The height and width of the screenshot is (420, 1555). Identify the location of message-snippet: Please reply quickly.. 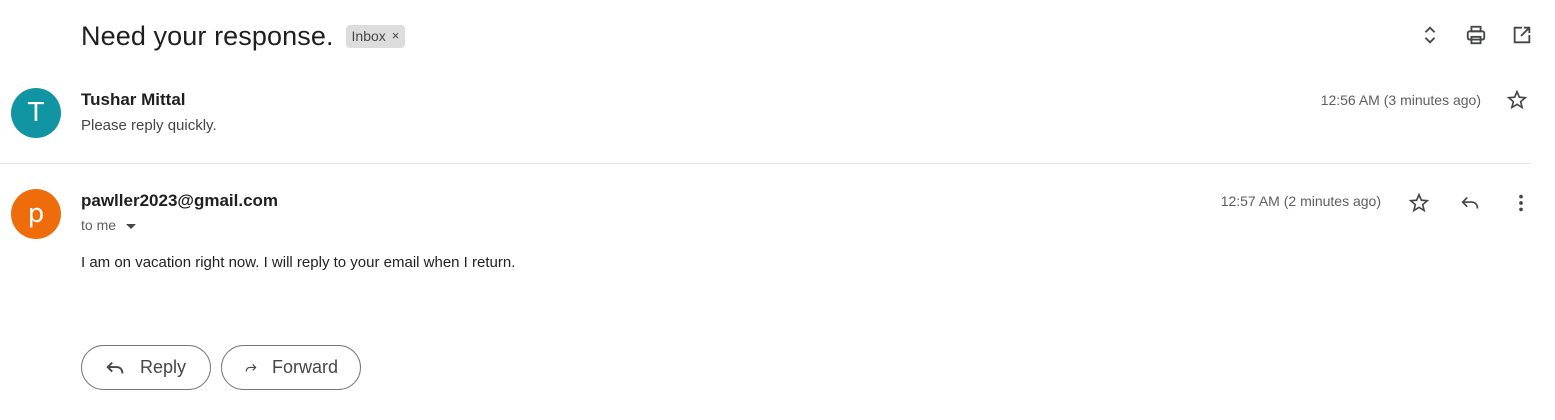
(149, 125).